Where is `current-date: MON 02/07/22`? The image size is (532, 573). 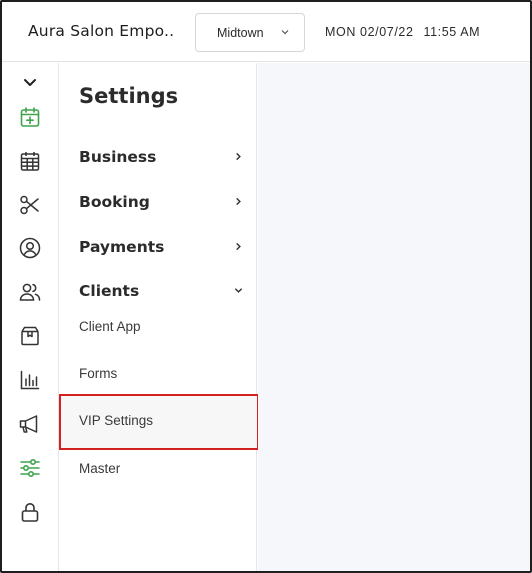 current-date: MON 02/07/22 is located at coordinates (369, 32).